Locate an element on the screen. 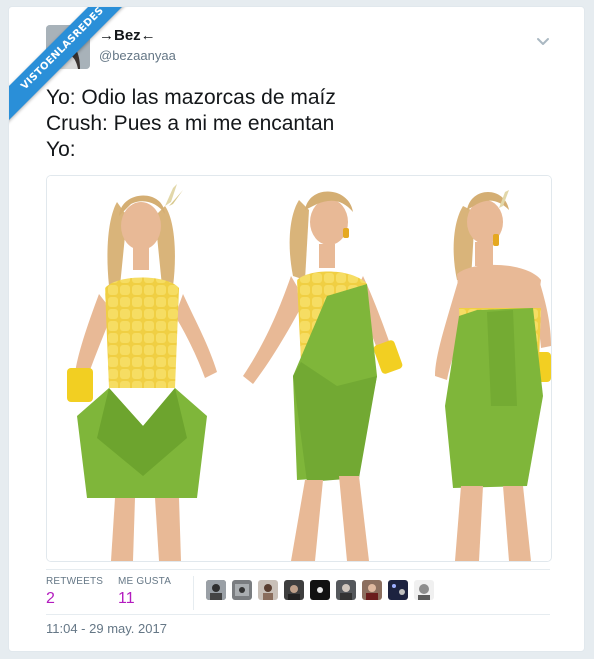 The image size is (594, 659). likes-count: 11 is located at coordinates (126, 598).